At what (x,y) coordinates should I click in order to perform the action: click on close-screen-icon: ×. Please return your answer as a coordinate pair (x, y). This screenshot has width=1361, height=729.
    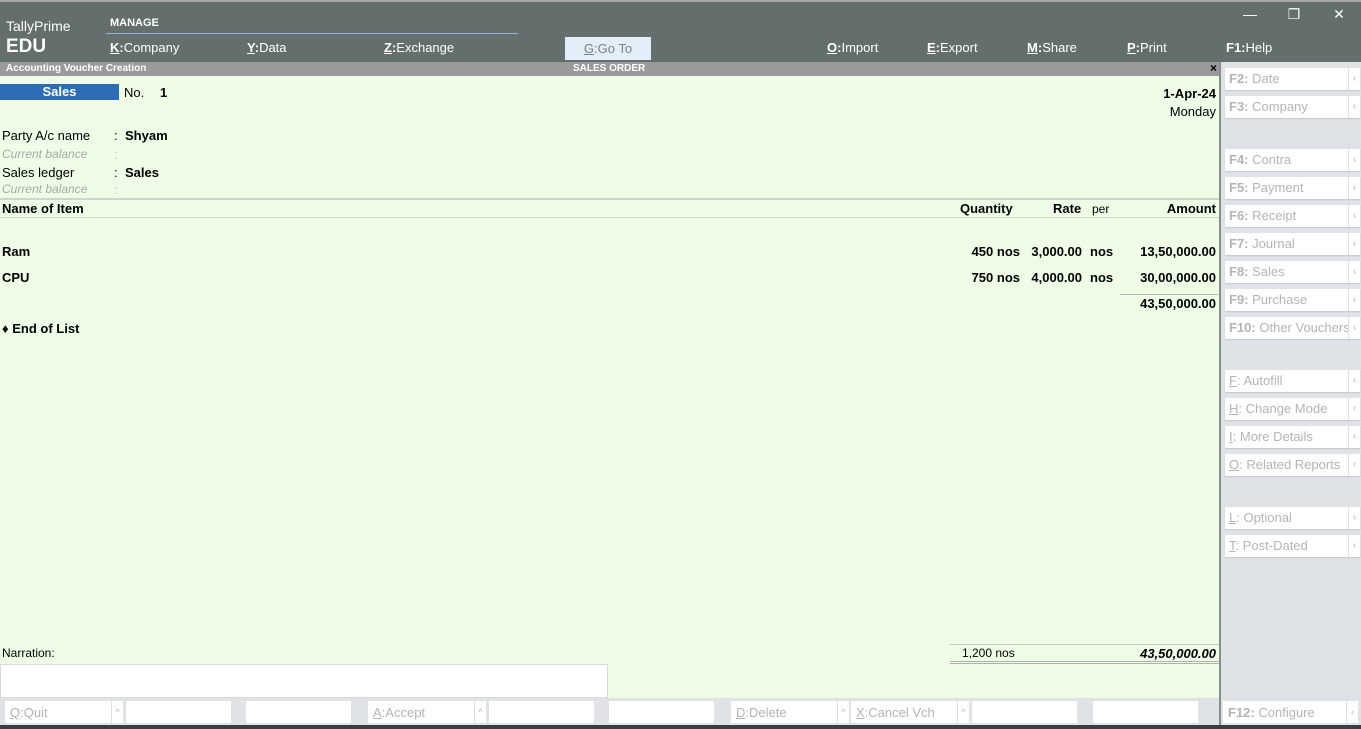
    Looking at the image, I should click on (1213, 68).